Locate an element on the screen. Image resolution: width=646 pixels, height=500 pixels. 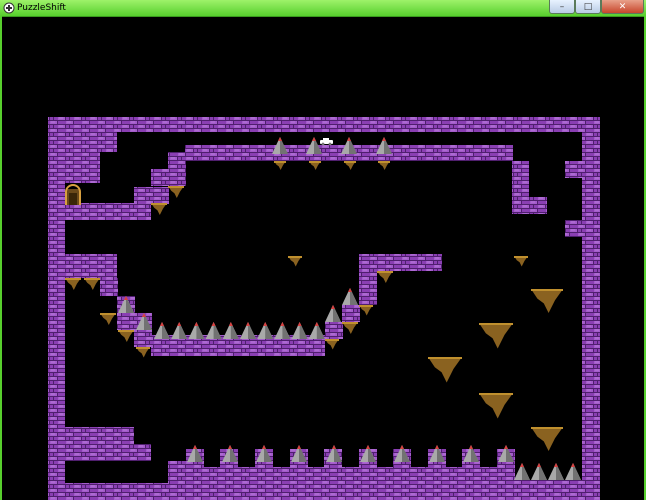
window-title: PuzzleShift is located at coordinates (41, 8).